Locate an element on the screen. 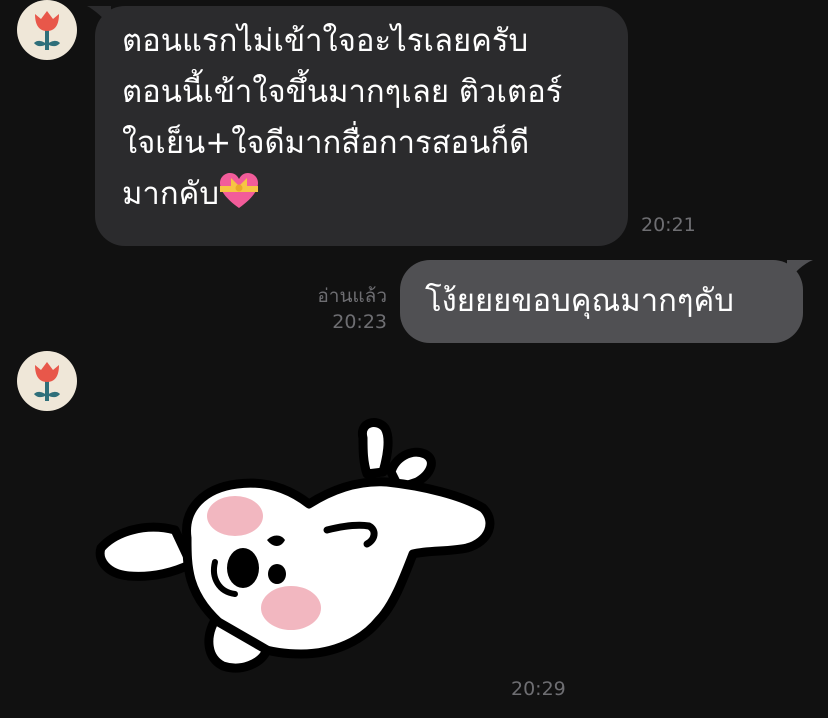 Image resolution: width=828 pixels, height=718 pixels. message-text-line: ตอนนี้เข้าใจขึ้นมากๆเลย ติวเตอร์ is located at coordinates (342, 92).